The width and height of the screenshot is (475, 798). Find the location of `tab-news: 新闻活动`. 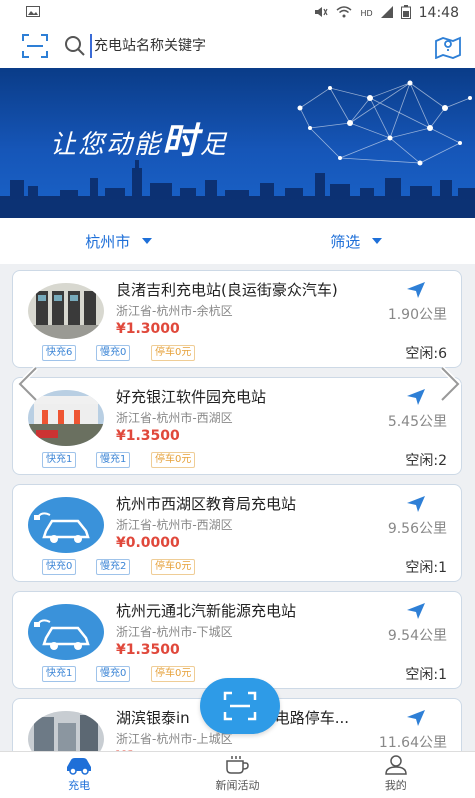

tab-news: 新闻活动 is located at coordinates (237, 775).